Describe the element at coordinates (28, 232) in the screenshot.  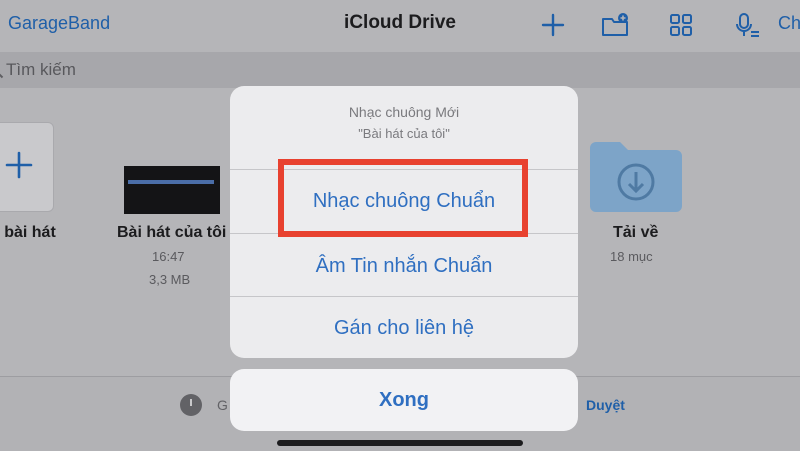
I see `create-song-label: o bài hát` at that location.